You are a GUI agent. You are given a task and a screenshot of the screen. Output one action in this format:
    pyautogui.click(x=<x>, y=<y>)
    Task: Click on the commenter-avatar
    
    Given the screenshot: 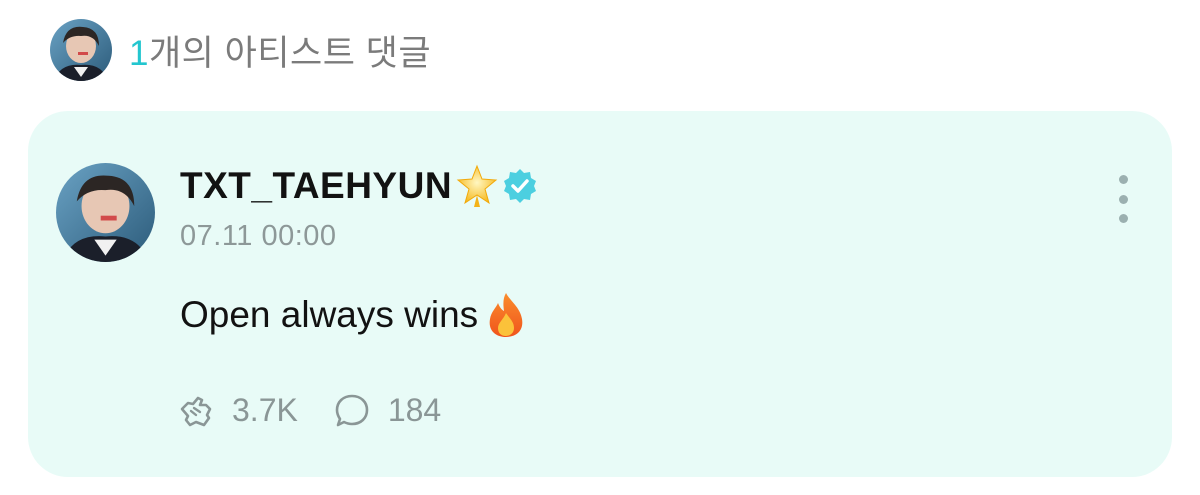 What is the action you would take?
    pyautogui.click(x=105, y=212)
    